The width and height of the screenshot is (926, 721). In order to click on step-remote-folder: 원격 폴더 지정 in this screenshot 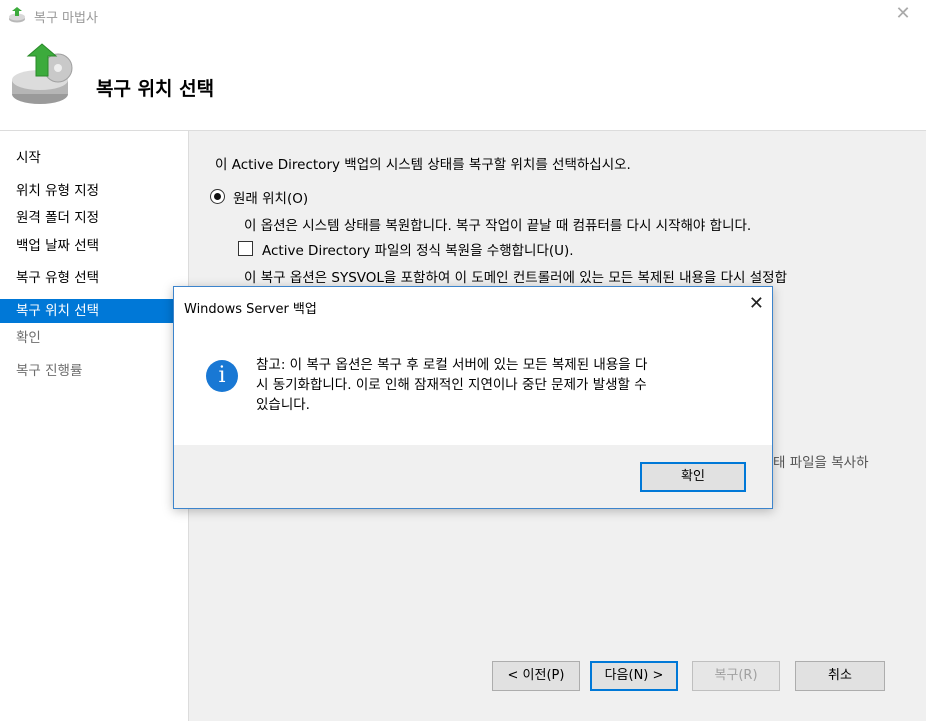, I will do `click(58, 218)`.